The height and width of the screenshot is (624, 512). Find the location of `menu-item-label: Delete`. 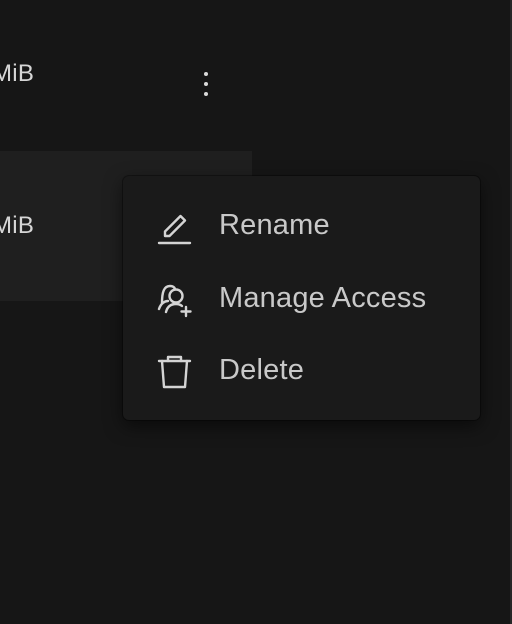

menu-item-label: Delete is located at coordinates (262, 369).